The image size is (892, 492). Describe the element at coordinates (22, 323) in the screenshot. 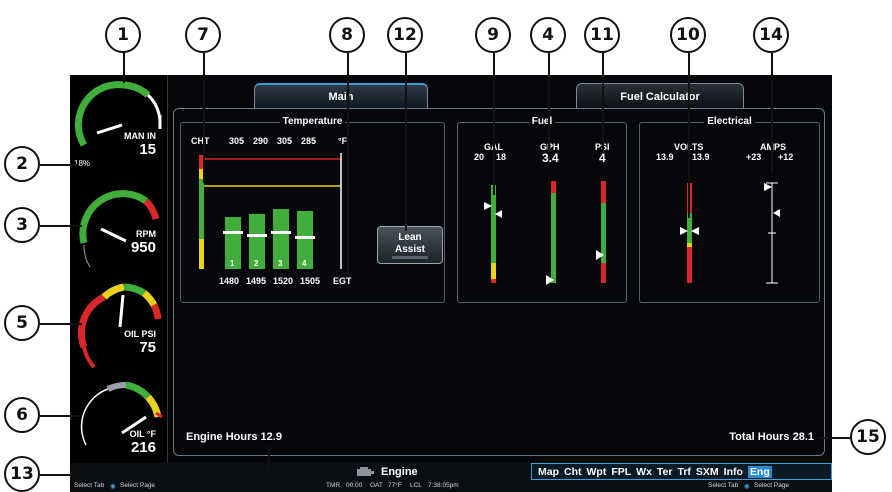

I see `callout-5: 5` at that location.